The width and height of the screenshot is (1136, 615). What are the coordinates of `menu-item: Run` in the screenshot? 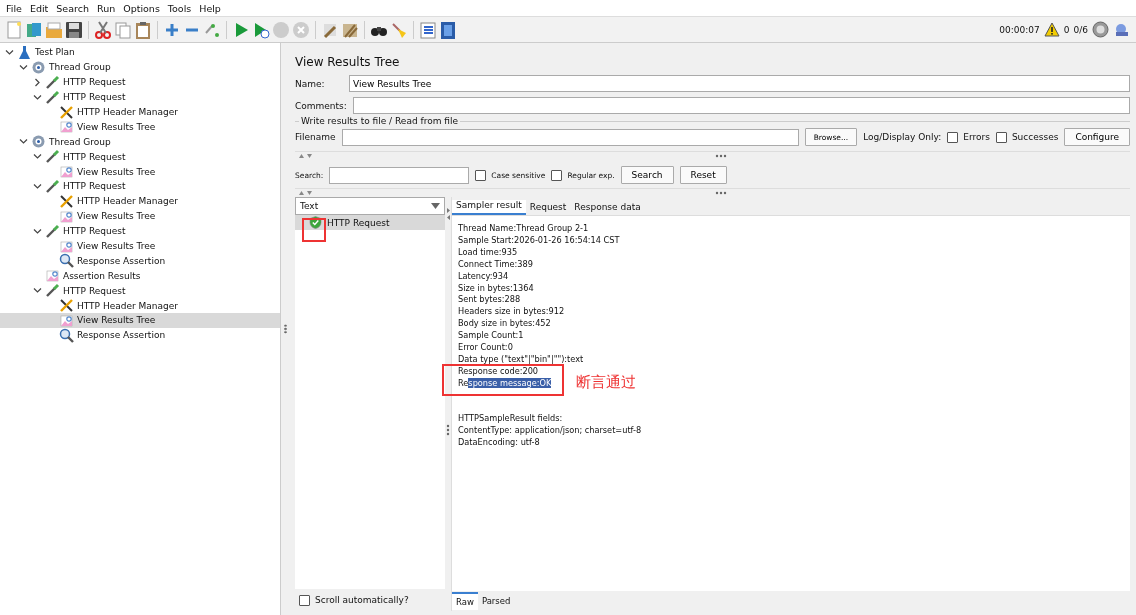 It's located at (106, 8).